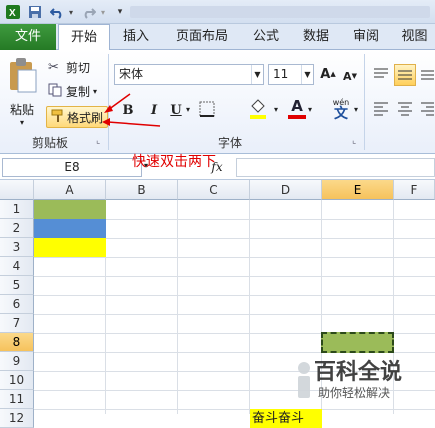  What do you see at coordinates (310, 109) in the screenshot?
I see `font-color-dropdown-icon: ▾` at bounding box center [310, 109].